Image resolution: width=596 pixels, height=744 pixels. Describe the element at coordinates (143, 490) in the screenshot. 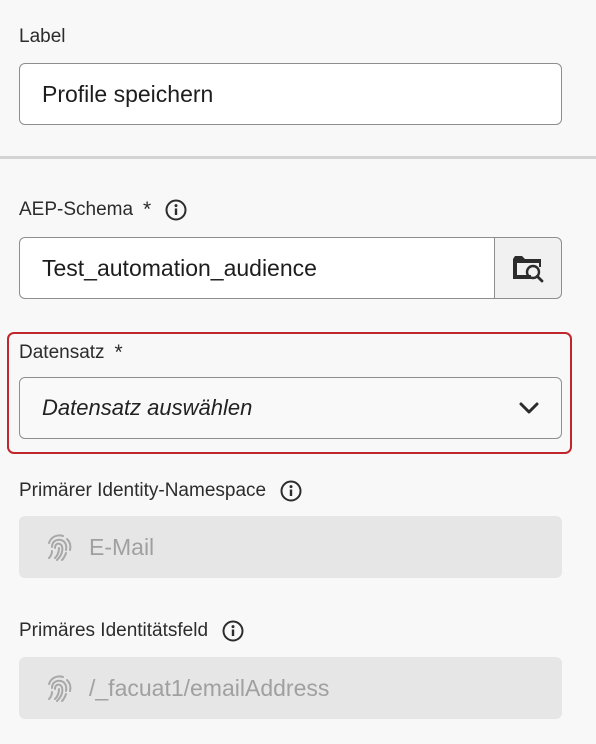

I see `namespace-label-text: Primärer Identity-Namespace` at that location.